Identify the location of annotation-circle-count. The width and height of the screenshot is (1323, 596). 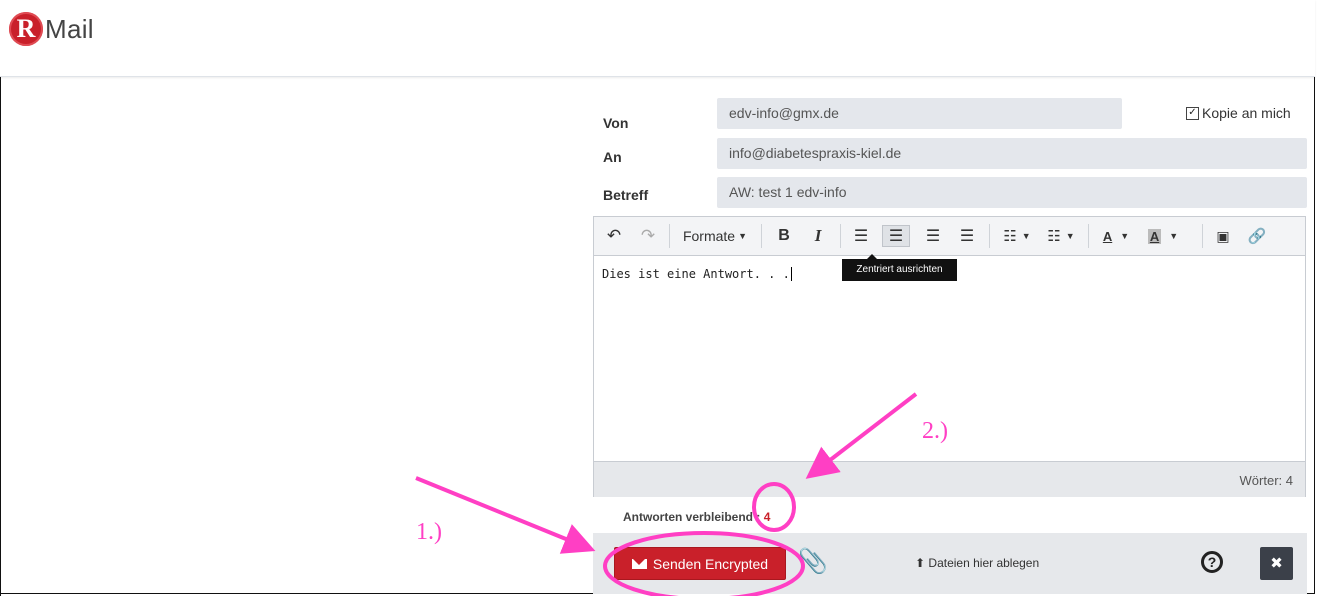
(774, 507).